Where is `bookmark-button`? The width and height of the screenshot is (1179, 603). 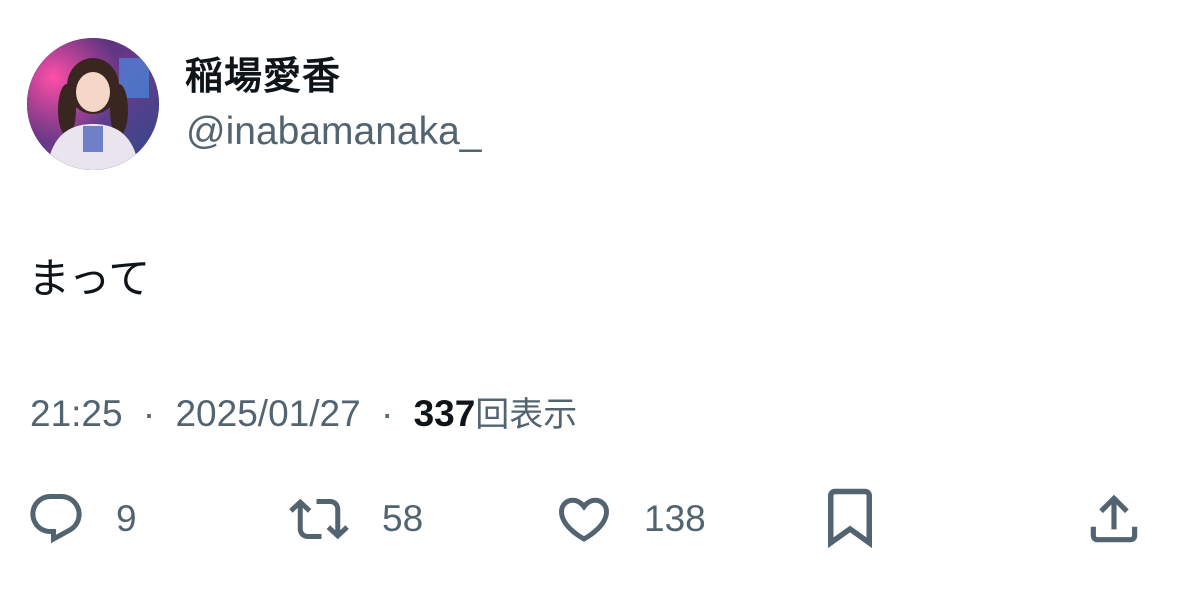 bookmark-button is located at coordinates (850, 519).